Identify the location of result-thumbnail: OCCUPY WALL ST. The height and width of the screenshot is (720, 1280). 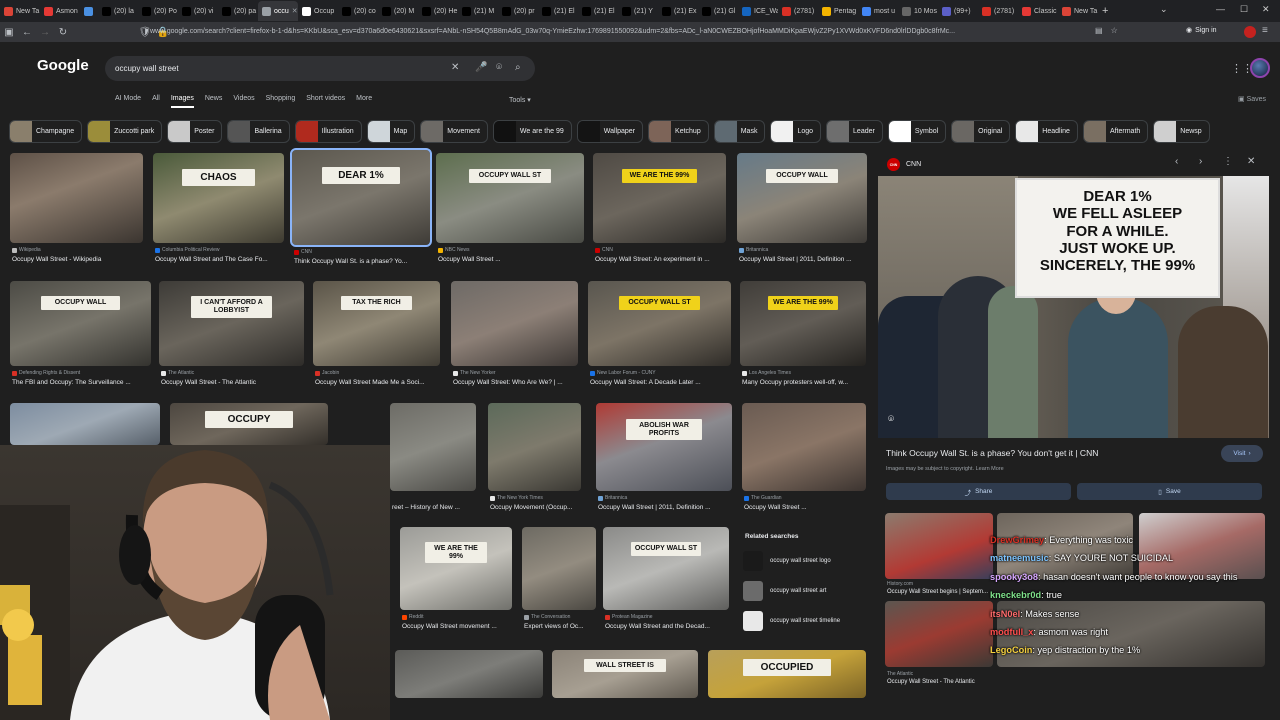
(659, 323).